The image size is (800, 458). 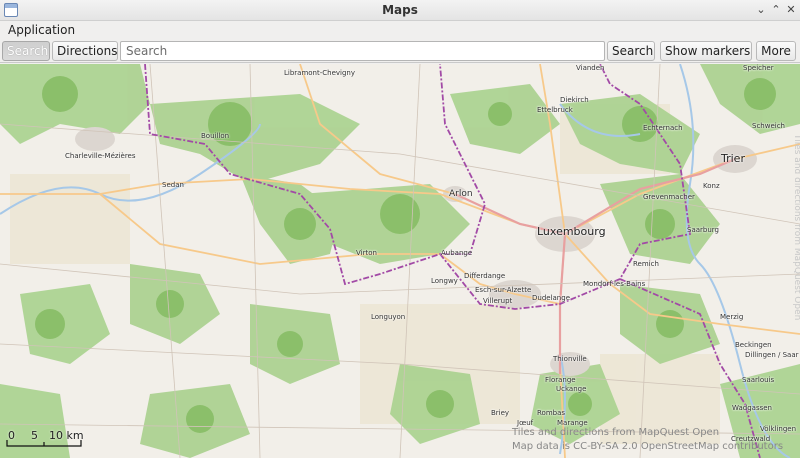 I want to click on place-label: Villerupt, so click(x=498, y=301).